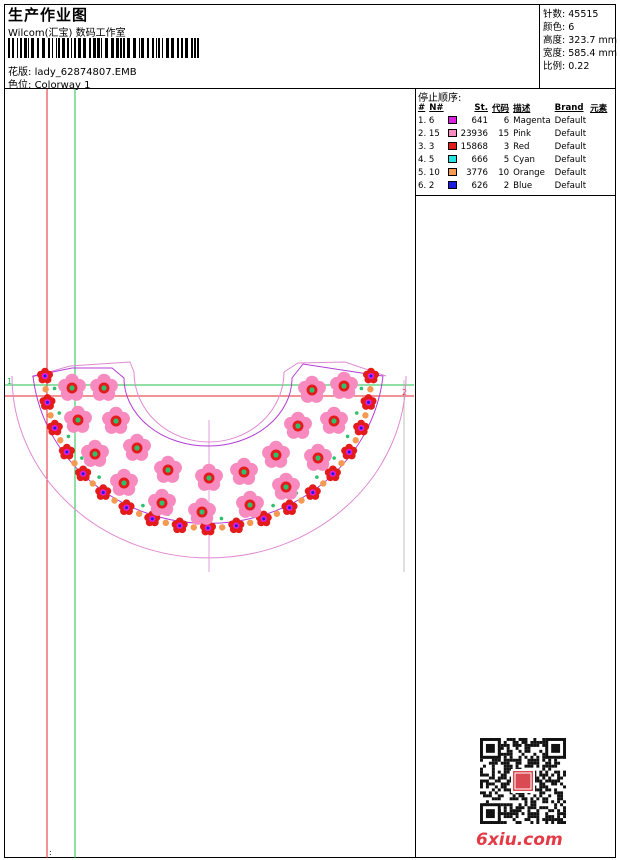 This screenshot has width=620, height=860. I want to click on flower-motifs, so click(208, 448).